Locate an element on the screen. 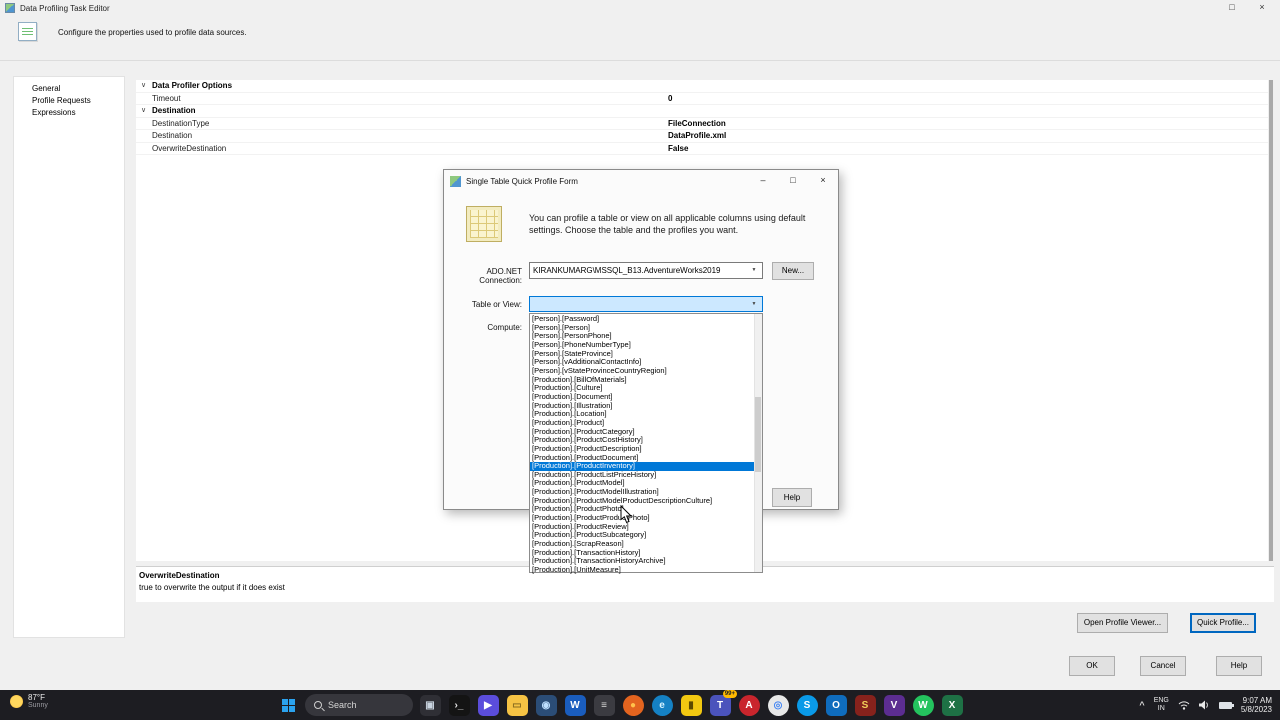 The height and width of the screenshot is (720, 1280). file-explorer-icon: ▭ is located at coordinates (517, 705).